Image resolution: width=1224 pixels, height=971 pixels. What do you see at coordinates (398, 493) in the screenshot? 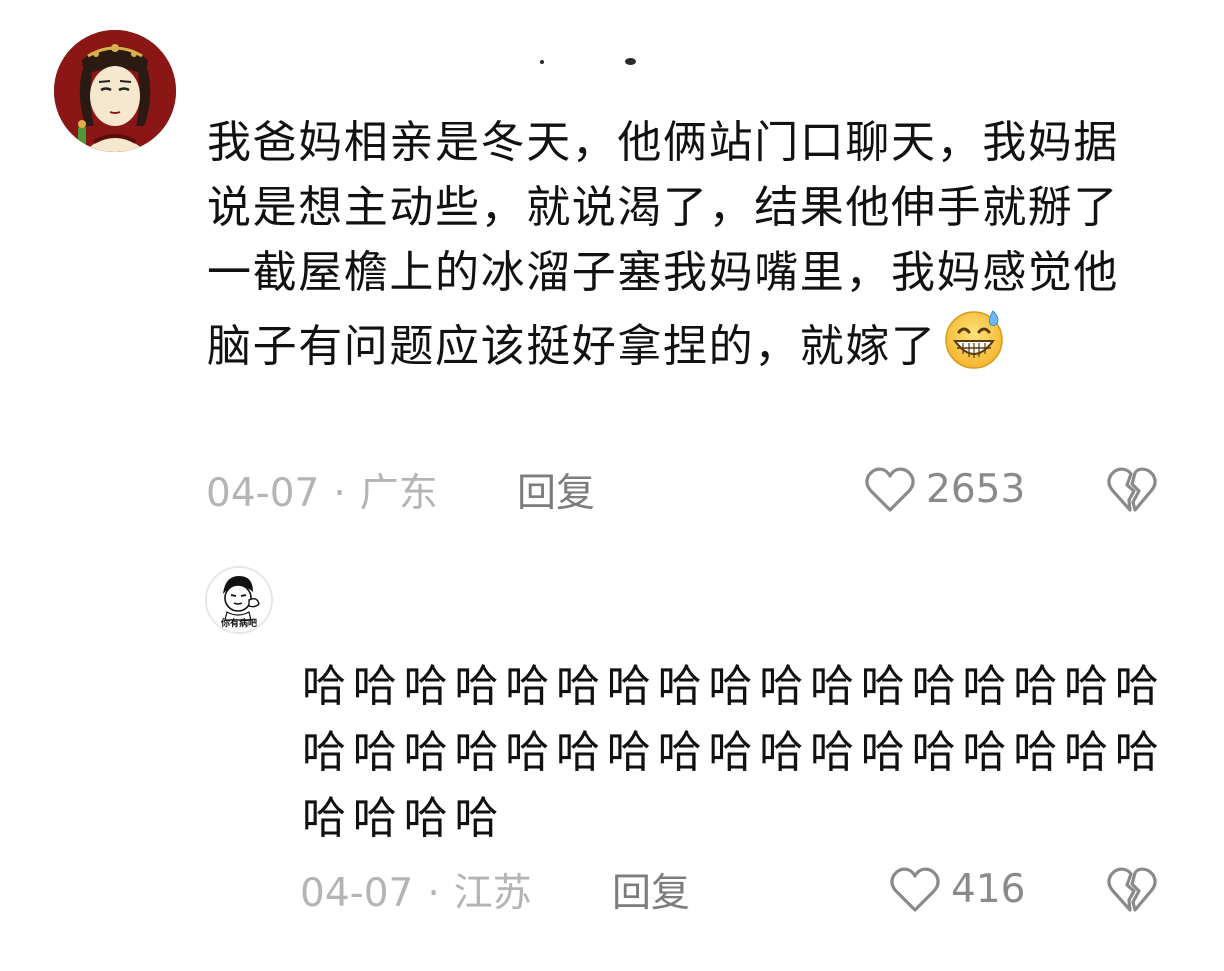
I see `comment-location: 广东` at bounding box center [398, 493].